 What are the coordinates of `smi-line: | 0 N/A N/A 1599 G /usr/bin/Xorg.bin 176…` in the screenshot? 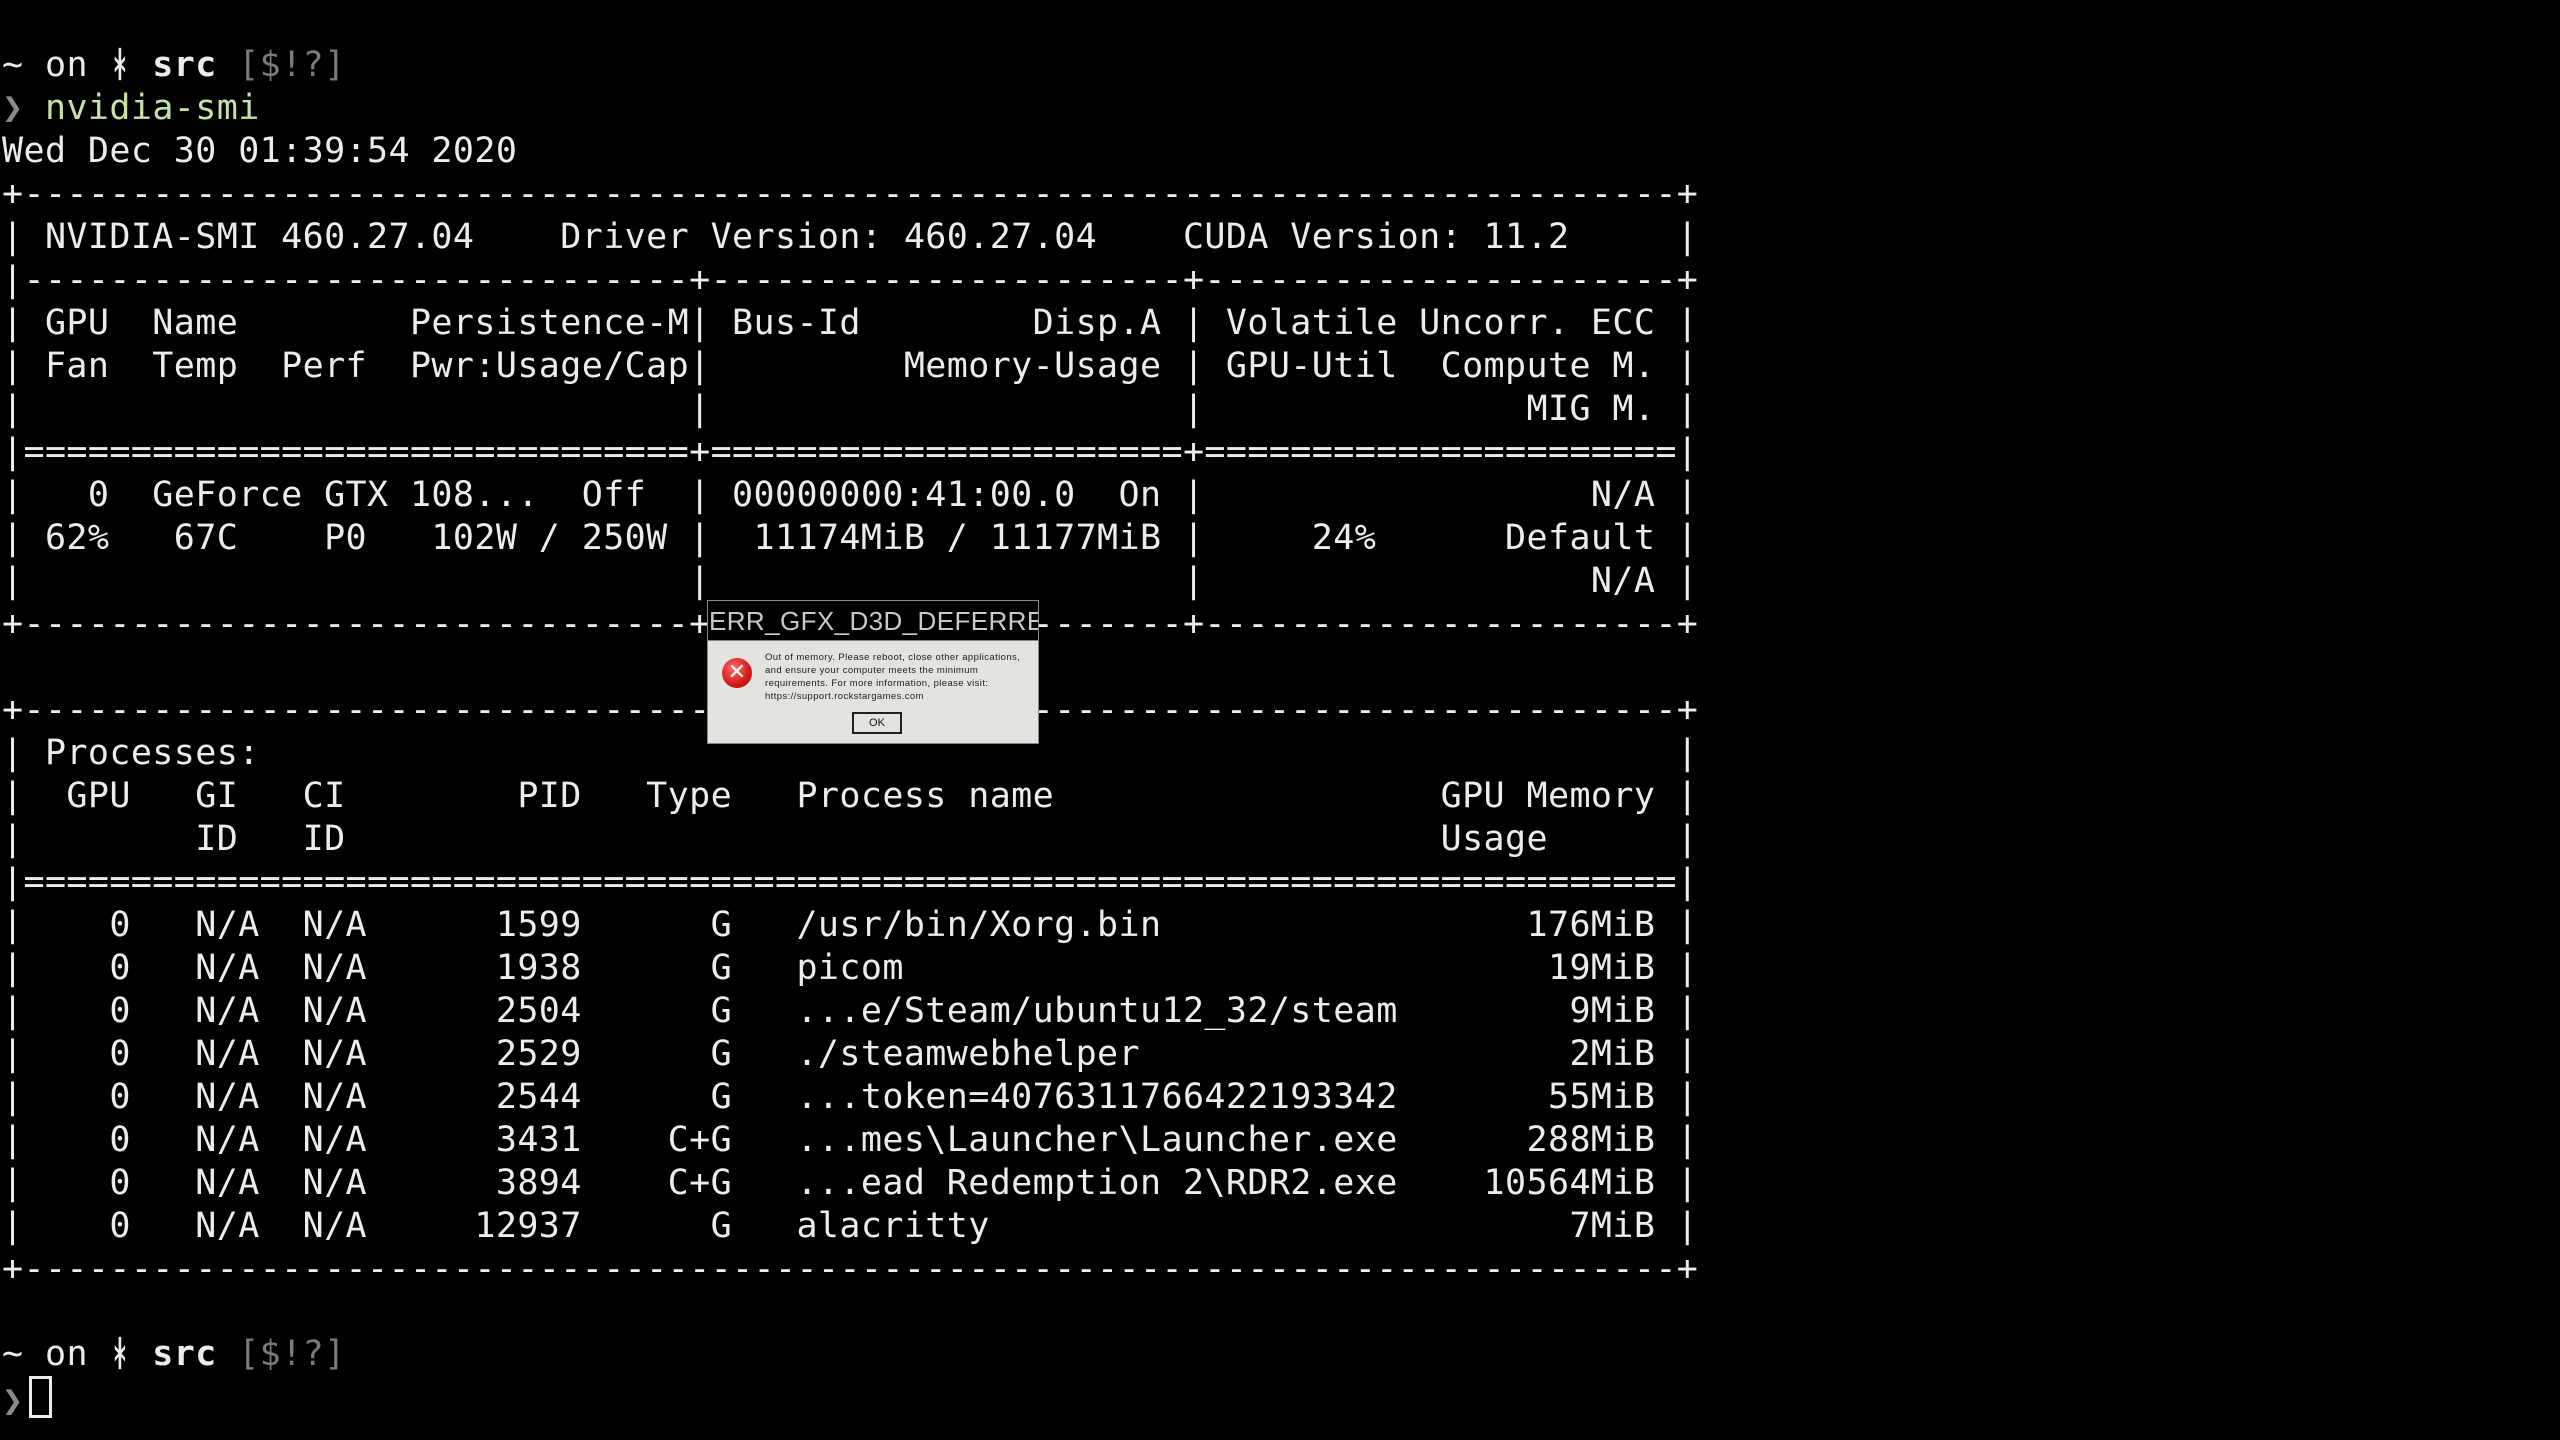 It's located at (850, 925).